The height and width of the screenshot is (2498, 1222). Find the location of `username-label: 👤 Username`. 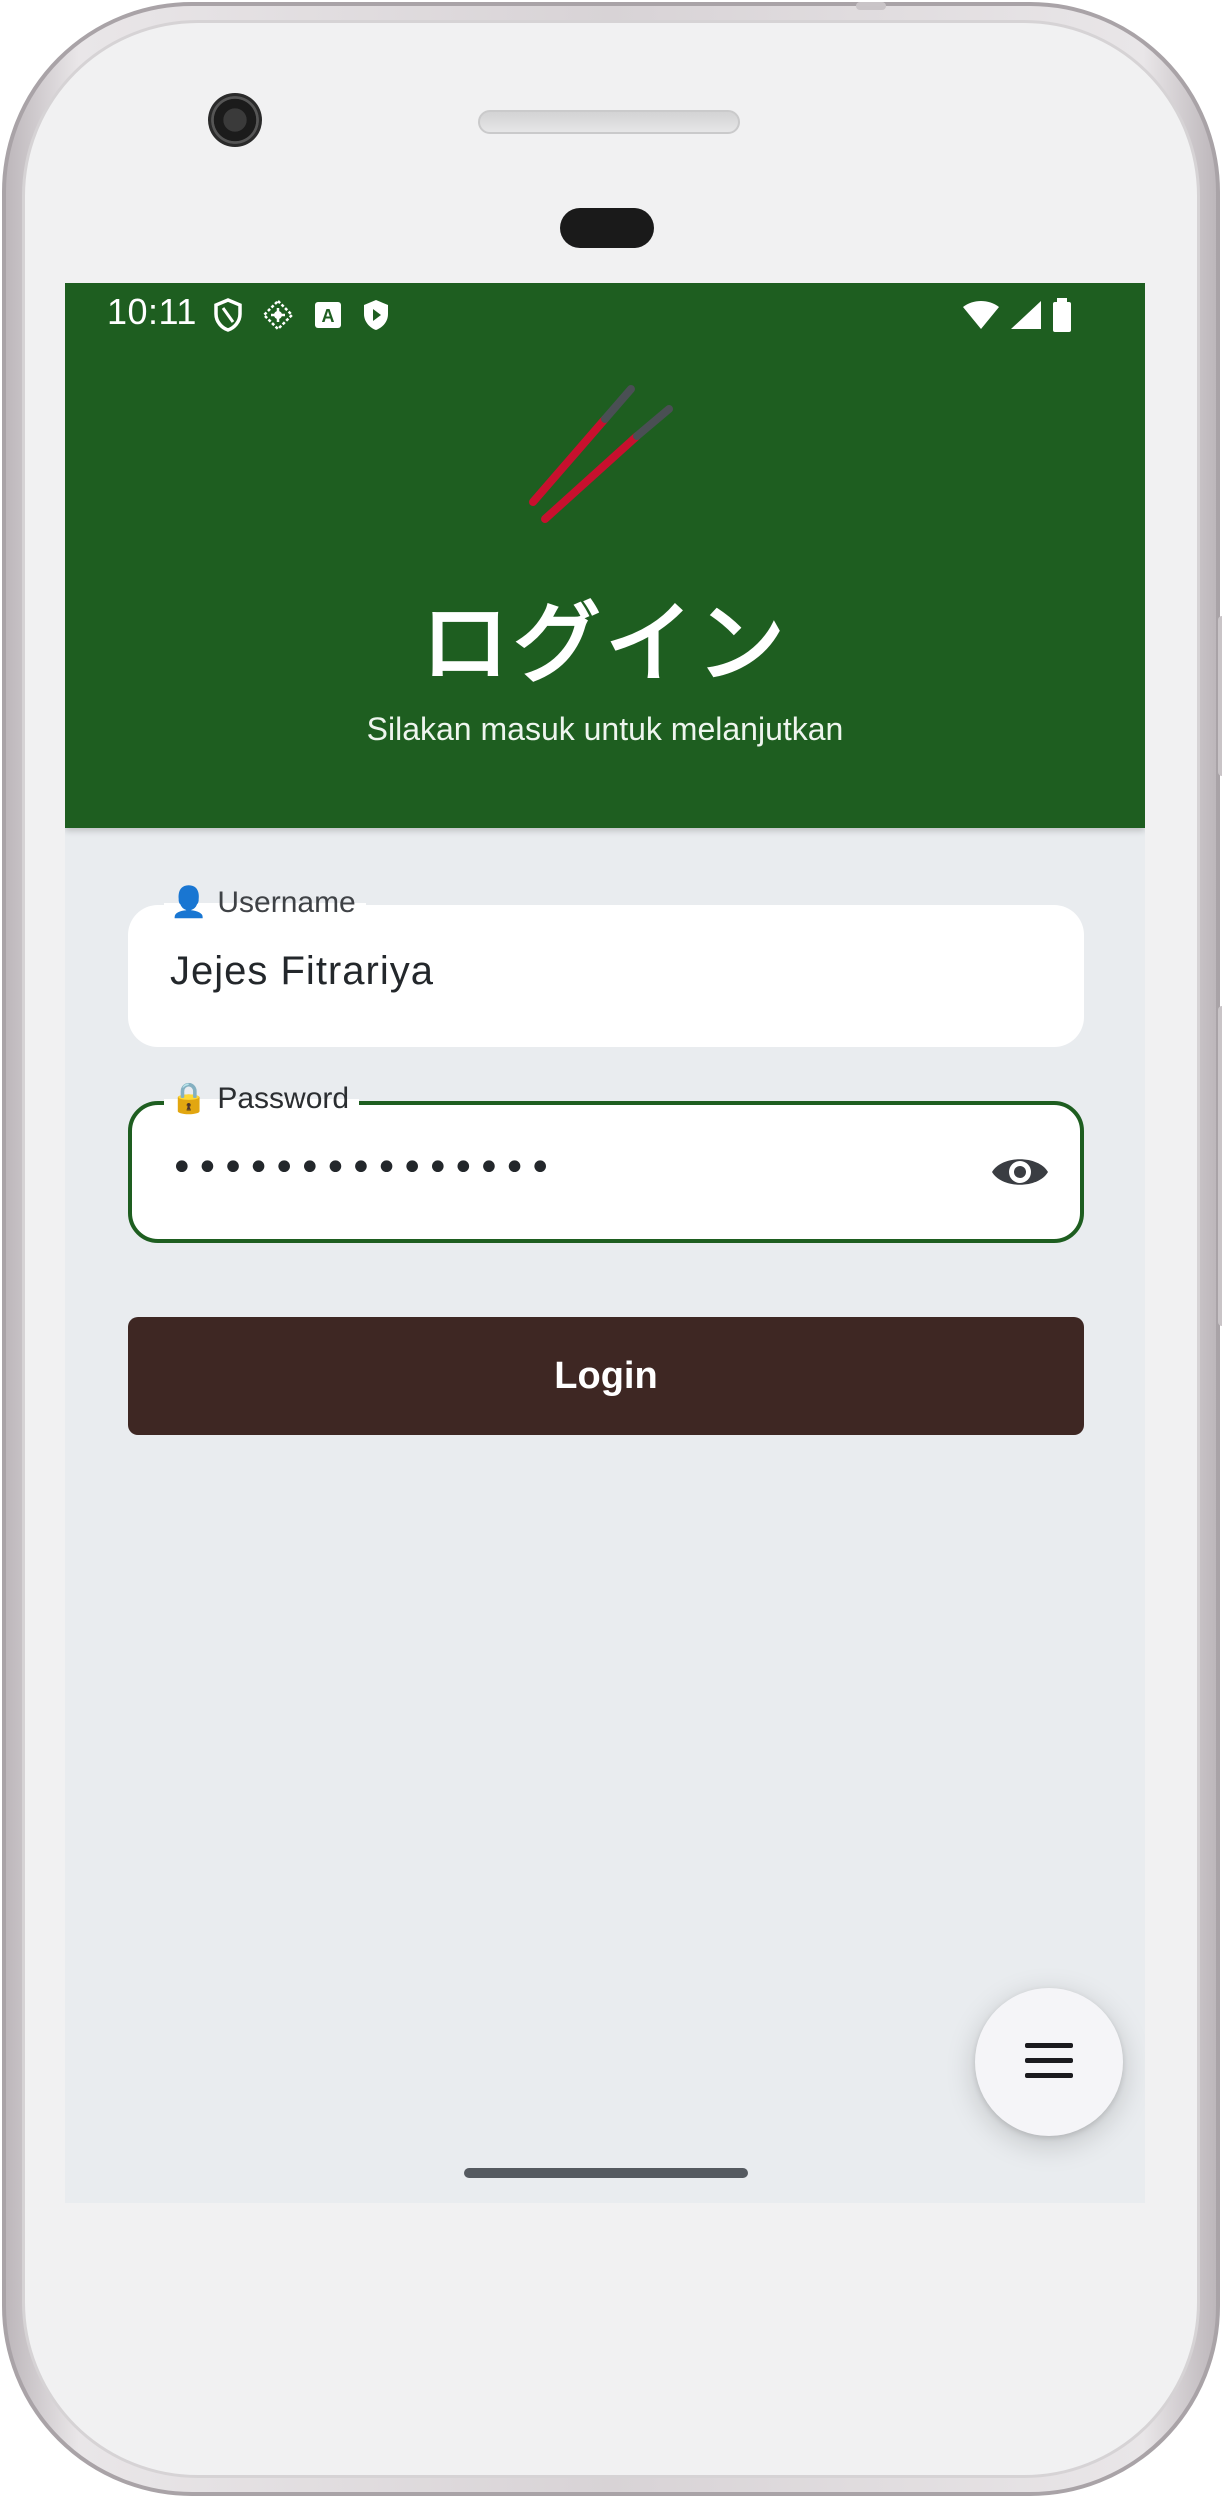

username-label: 👤 Username is located at coordinates (265, 903).